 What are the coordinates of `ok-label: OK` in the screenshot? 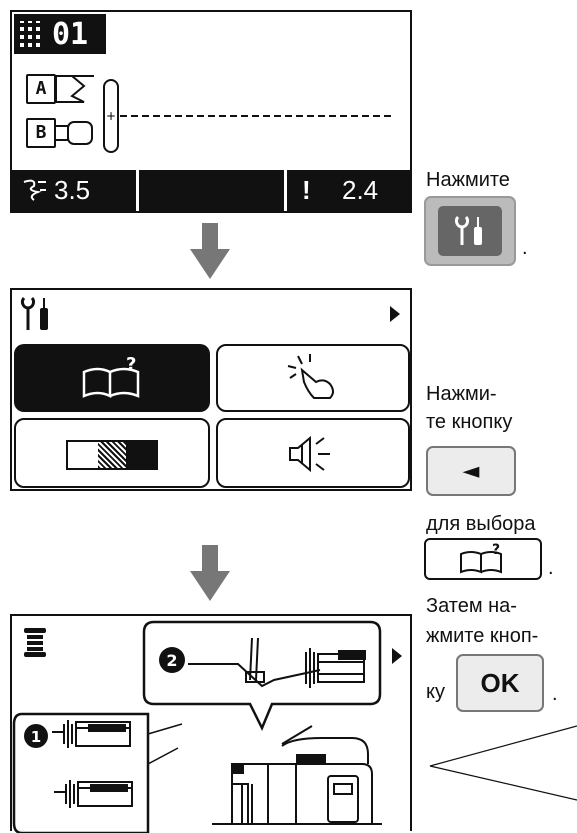 It's located at (500, 682).